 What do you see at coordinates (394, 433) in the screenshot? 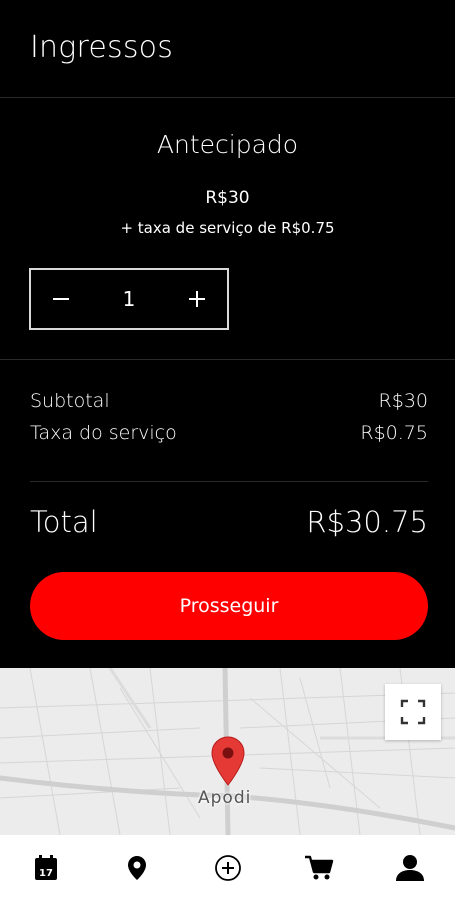
I see `service-fee-value: R$0.75` at bounding box center [394, 433].